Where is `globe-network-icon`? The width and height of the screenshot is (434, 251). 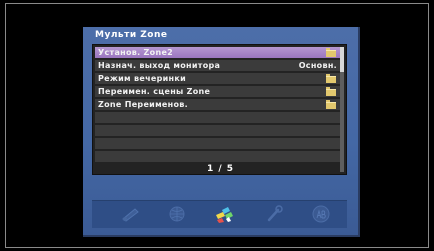
globe-network-icon is located at coordinates (177, 214).